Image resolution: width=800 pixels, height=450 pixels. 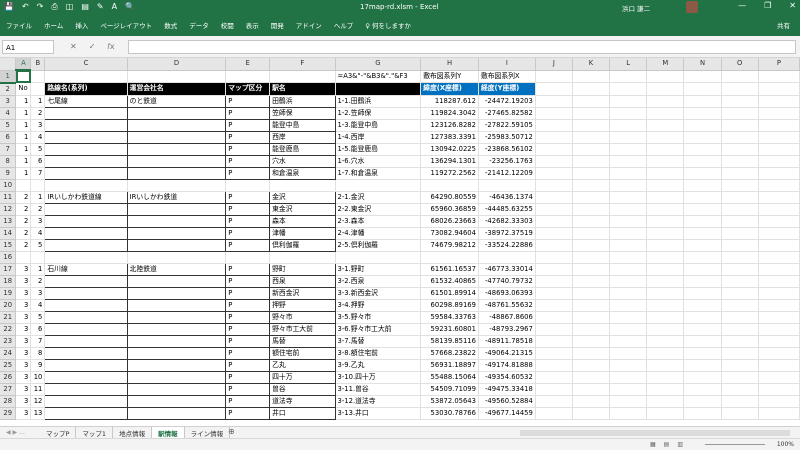 I want to click on cell-n19, so click(x=702, y=293).